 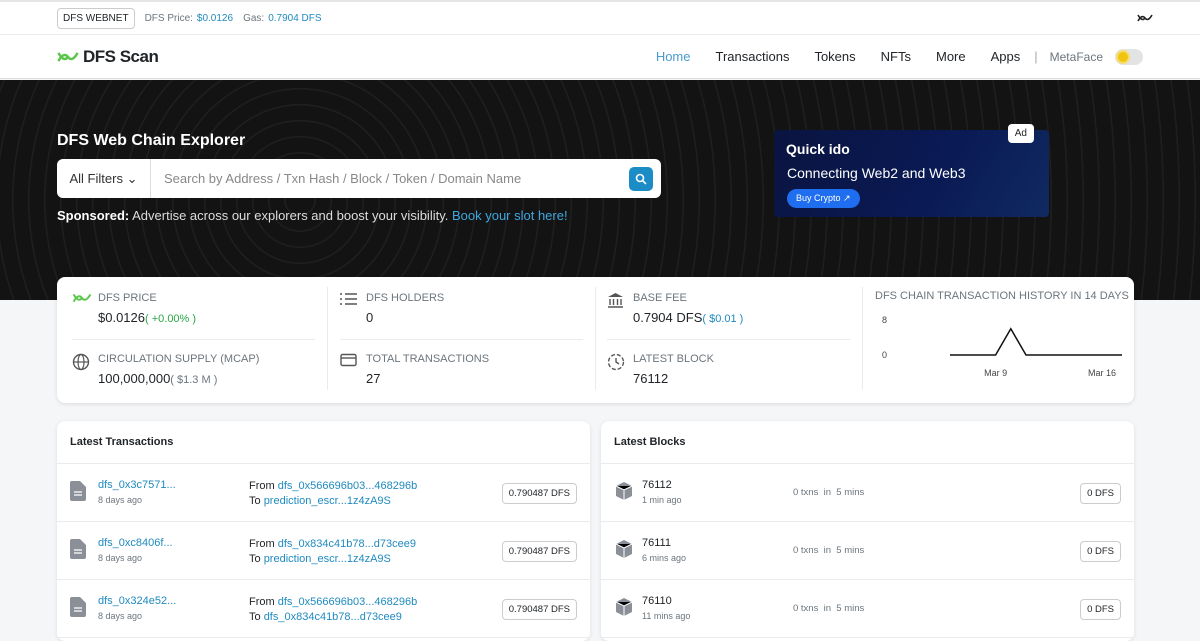 What do you see at coordinates (673, 359) in the screenshot?
I see `stat-label: LATEST BLOCK` at bounding box center [673, 359].